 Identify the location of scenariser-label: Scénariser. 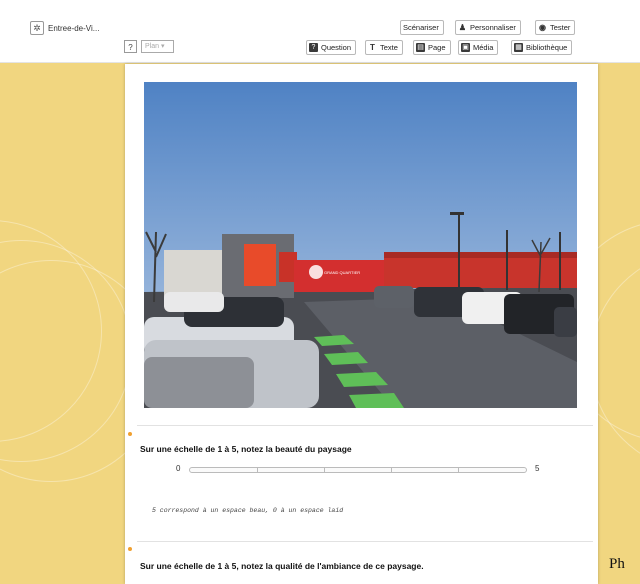
(421, 27).